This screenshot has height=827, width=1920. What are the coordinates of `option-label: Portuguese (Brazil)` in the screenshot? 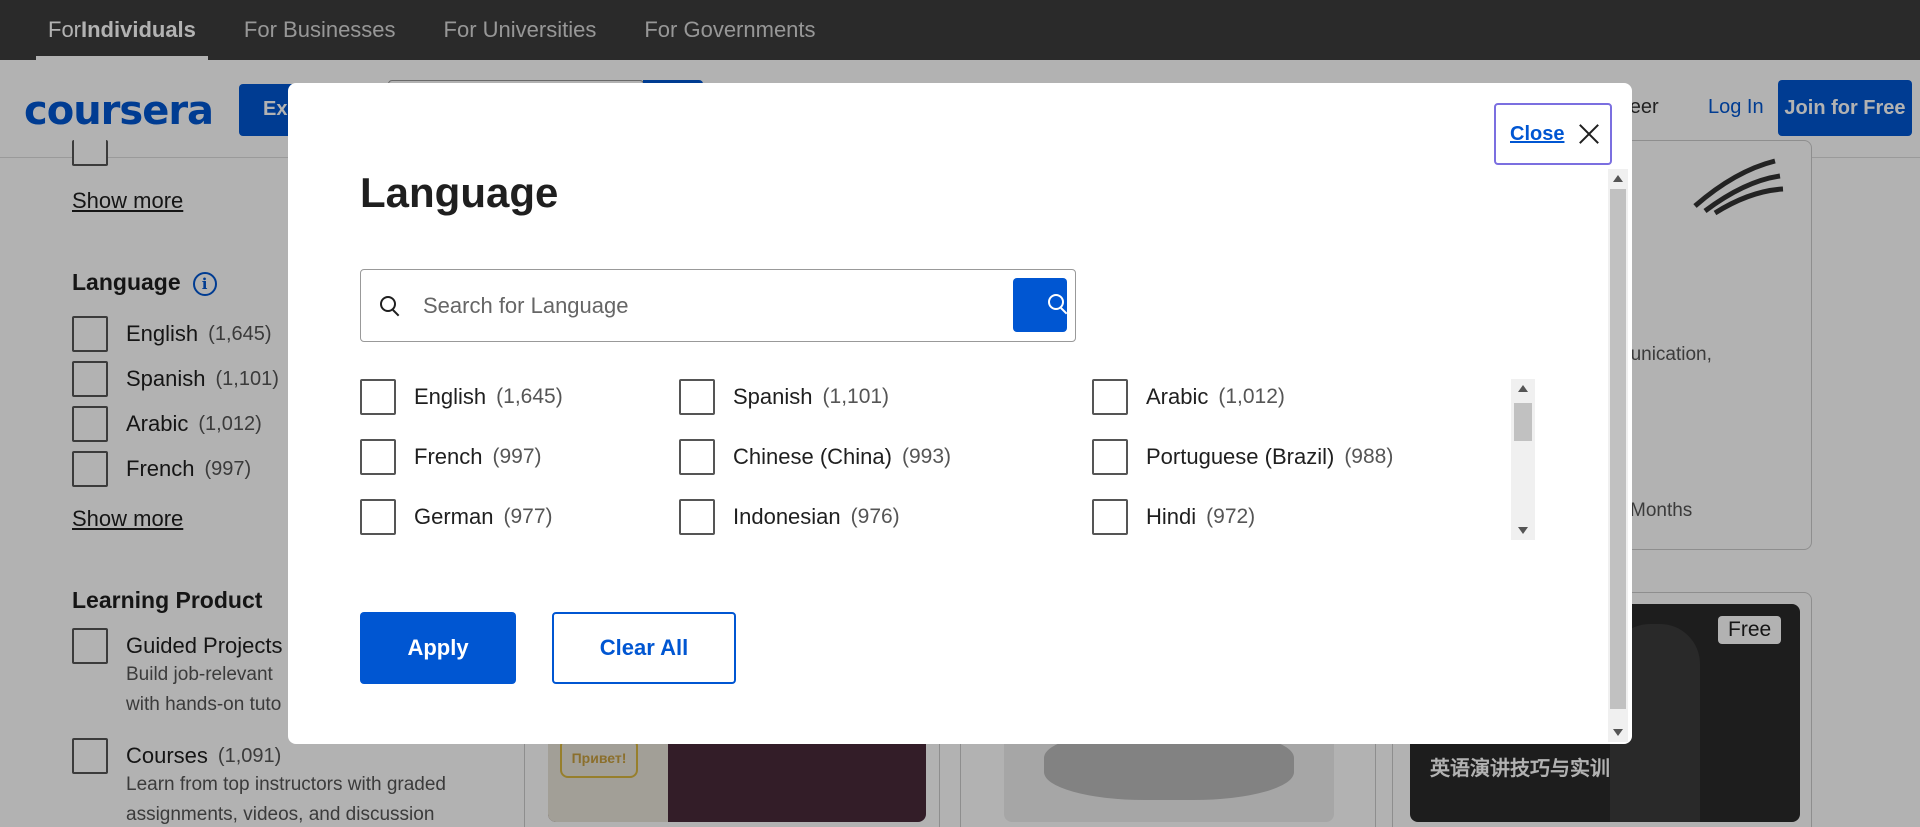 It's located at (1240, 456).